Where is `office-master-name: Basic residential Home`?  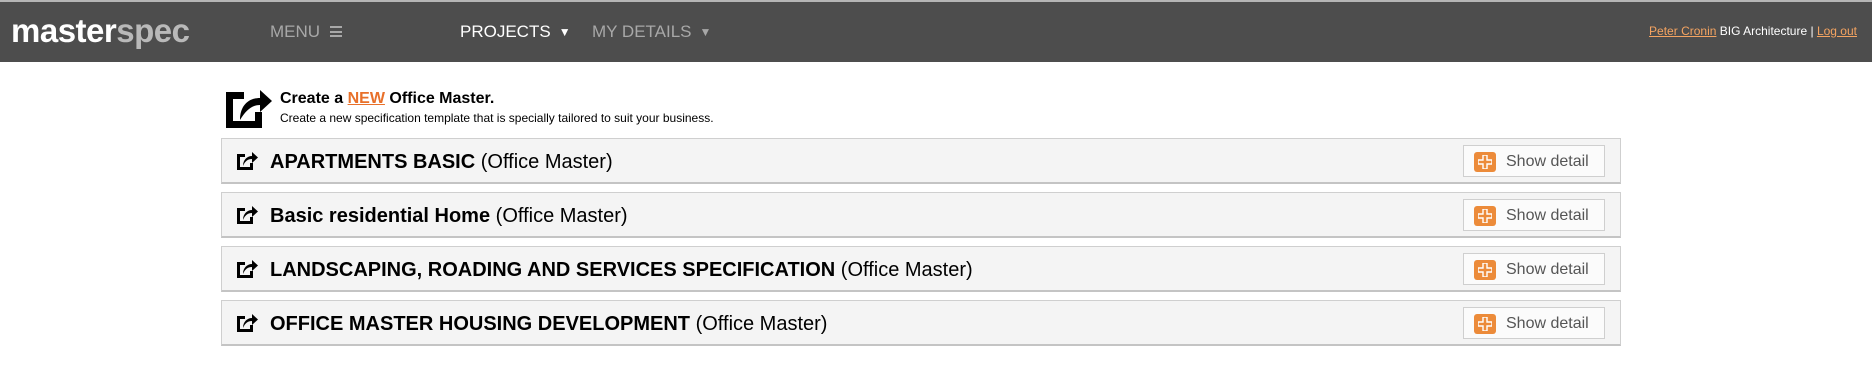
office-master-name: Basic residential Home is located at coordinates (380, 216).